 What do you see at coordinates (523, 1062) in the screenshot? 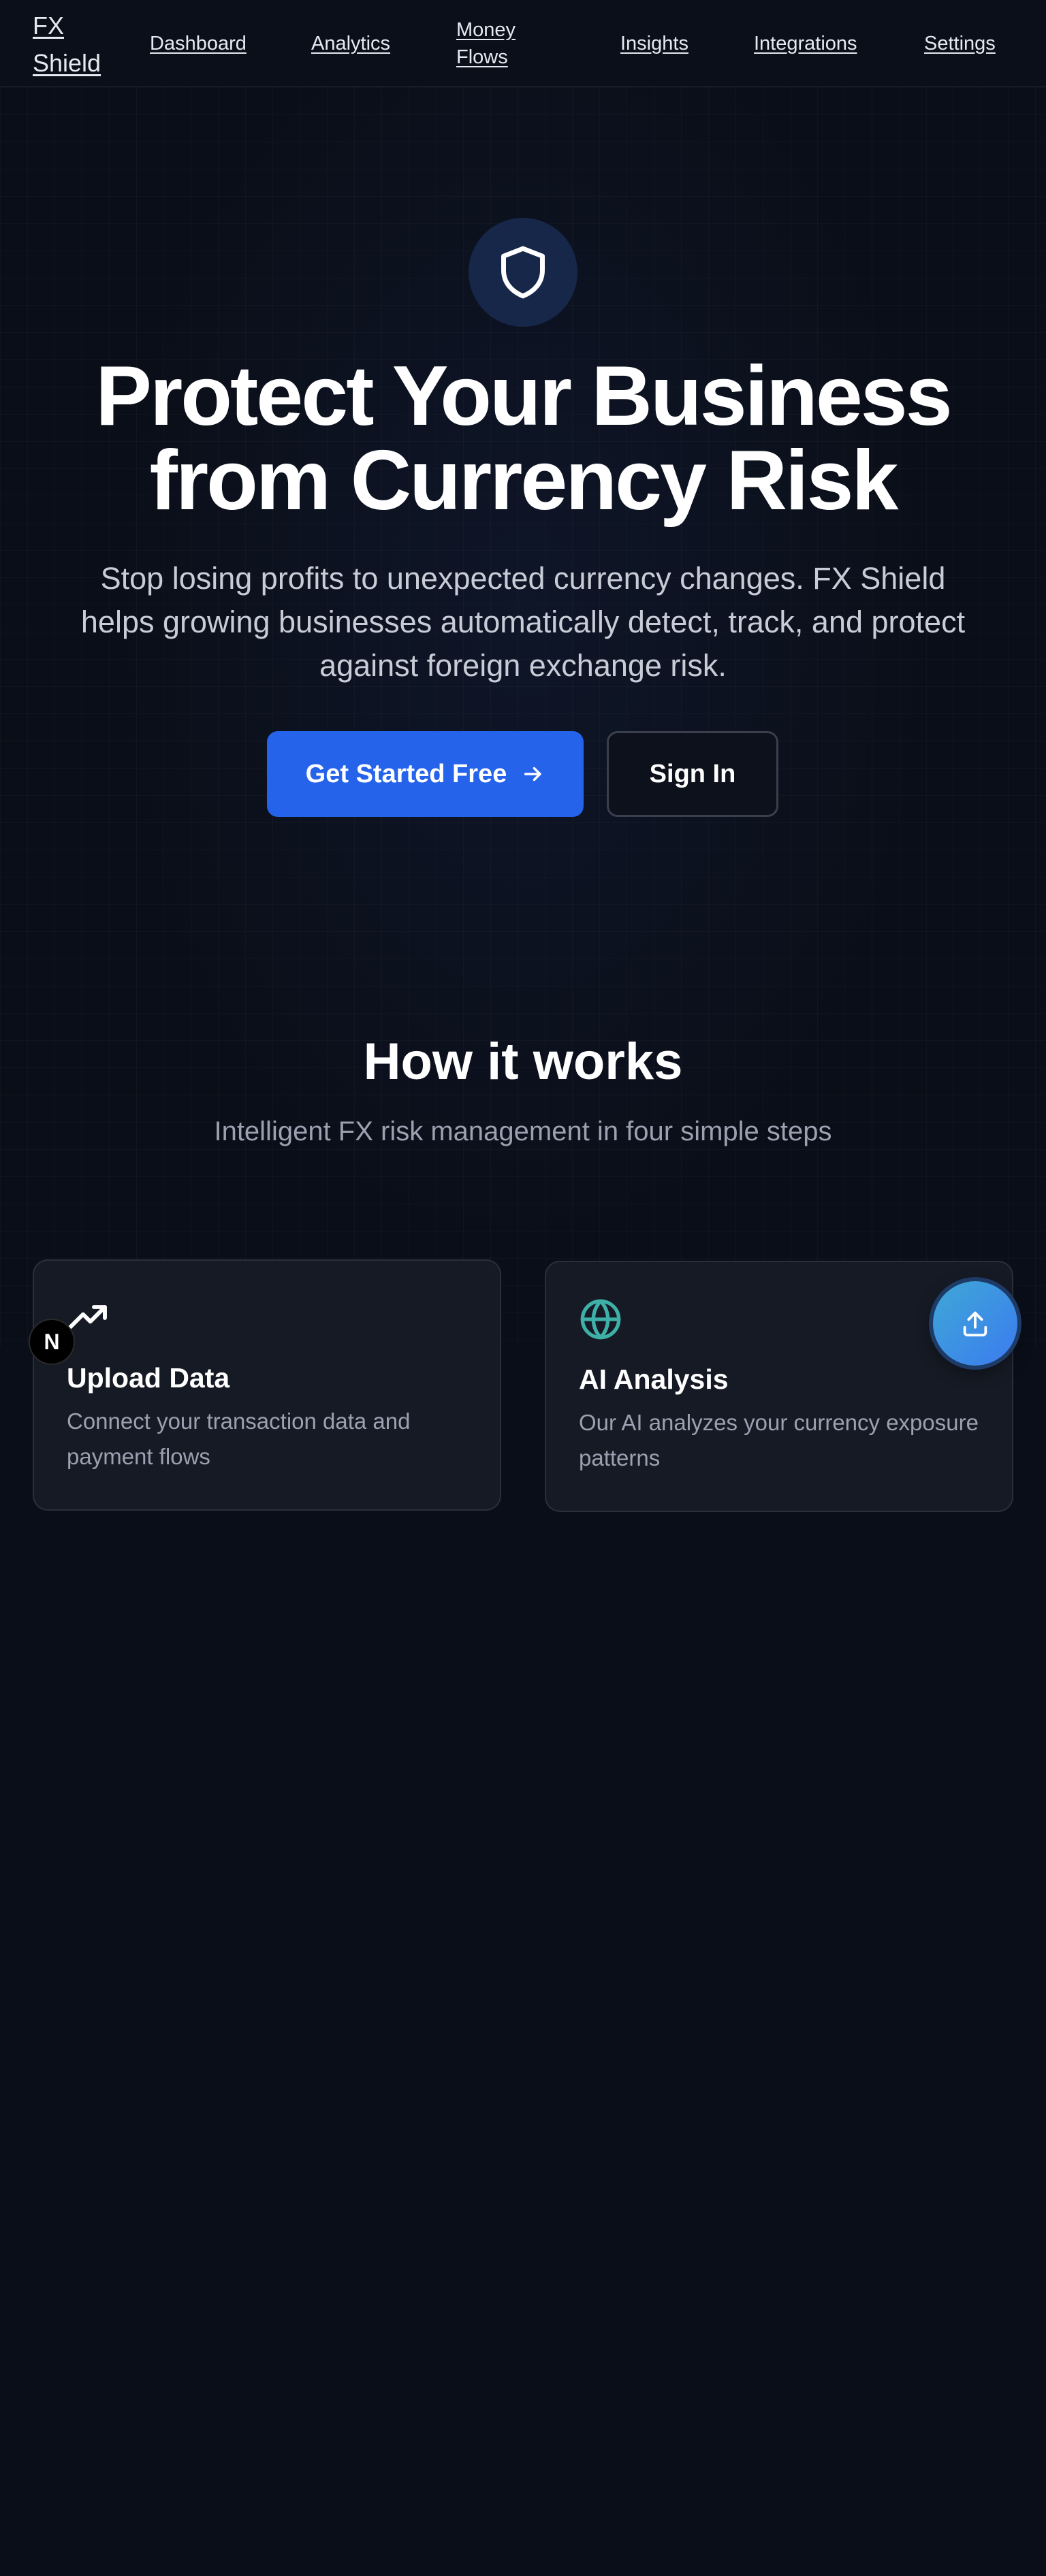
I see `section-title: How it works` at bounding box center [523, 1062].